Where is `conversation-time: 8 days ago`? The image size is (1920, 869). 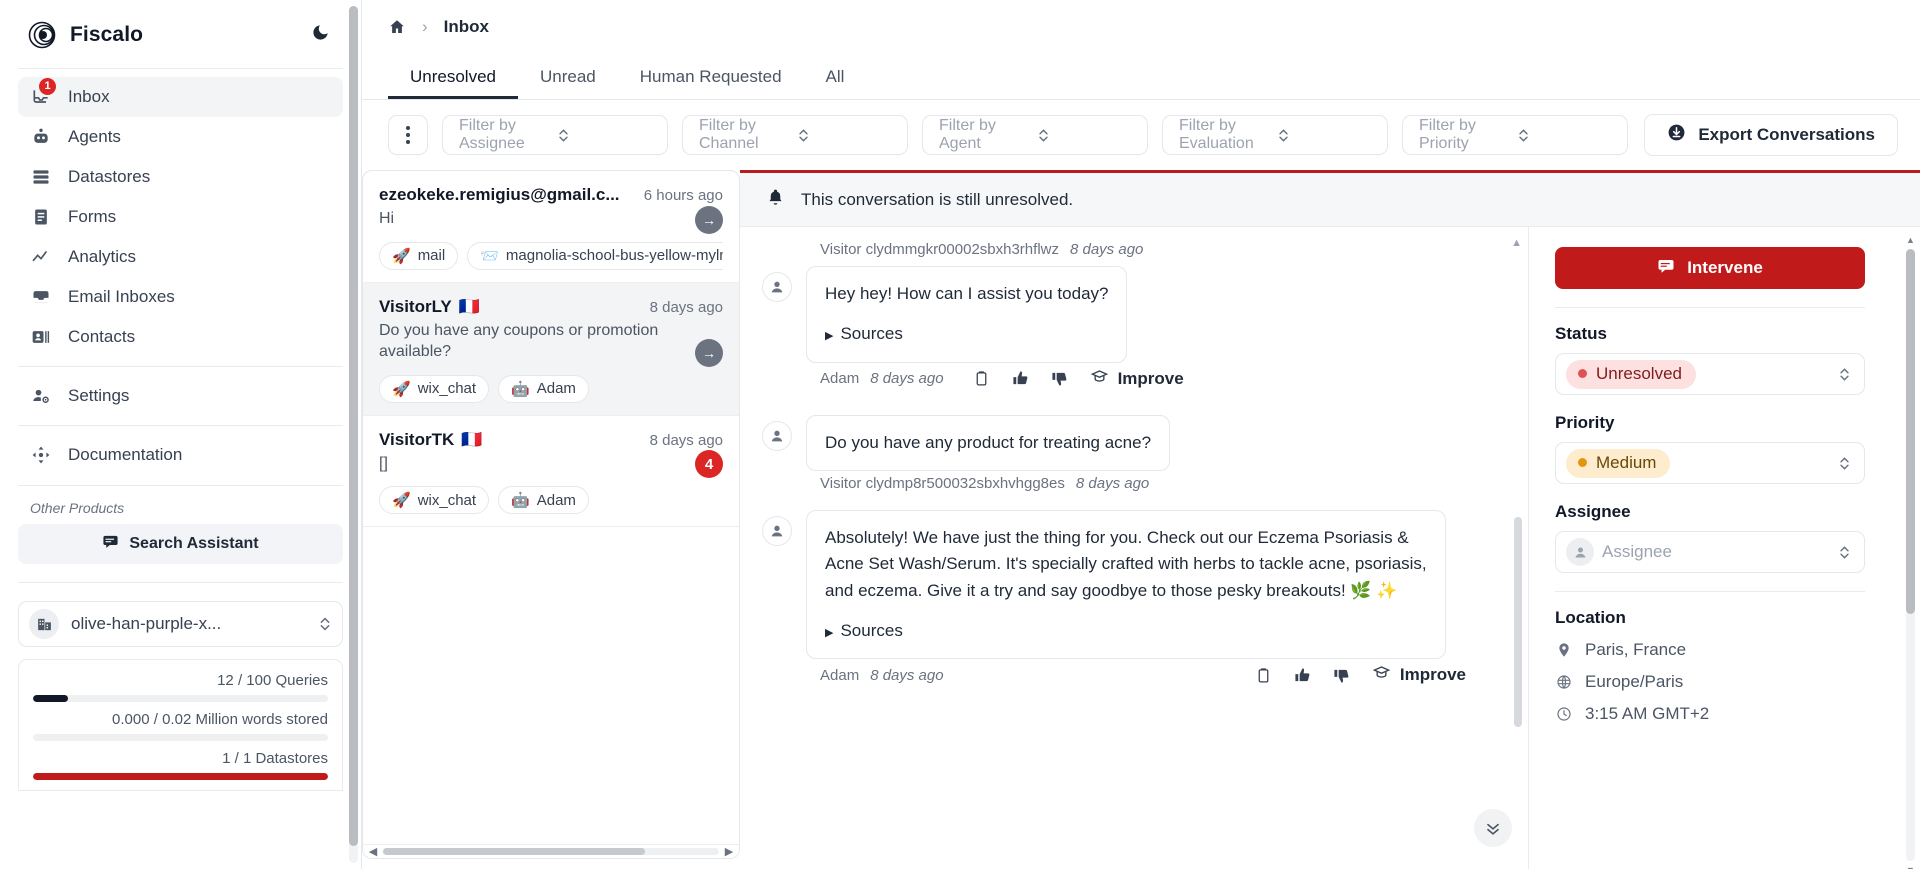
conversation-time: 8 days ago is located at coordinates (686, 440).